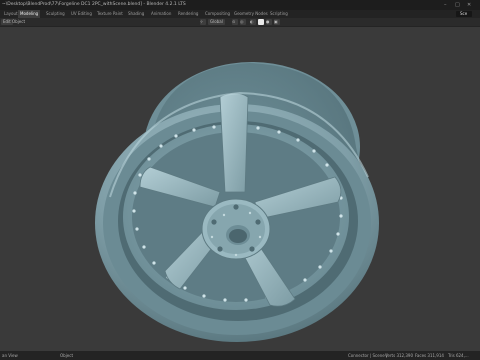  Describe the element at coordinates (203, 22) in the screenshot. I see `transform-pivot-icon: ⊹` at that location.